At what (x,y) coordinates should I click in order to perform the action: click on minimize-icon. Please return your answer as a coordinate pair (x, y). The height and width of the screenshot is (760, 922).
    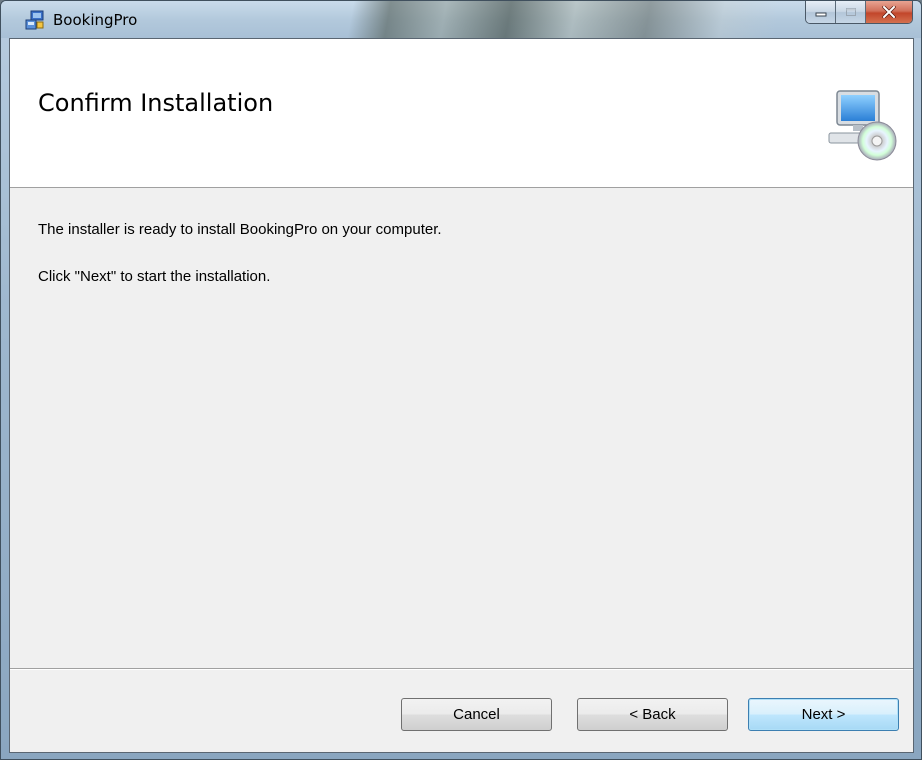
    Looking at the image, I should click on (820, 14).